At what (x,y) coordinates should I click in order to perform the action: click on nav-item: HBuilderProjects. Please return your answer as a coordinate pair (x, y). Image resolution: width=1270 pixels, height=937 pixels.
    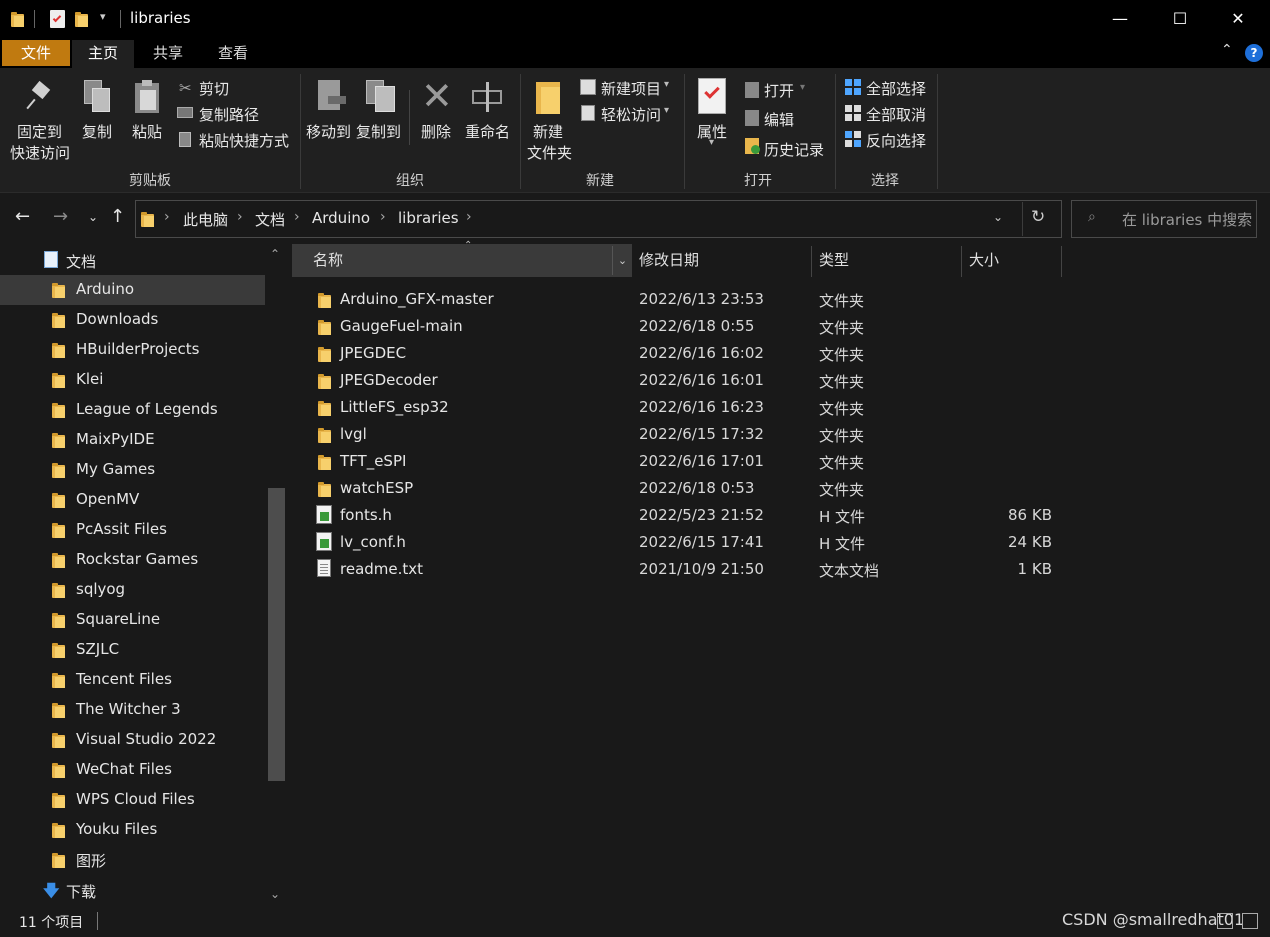
    Looking at the image, I should click on (132, 350).